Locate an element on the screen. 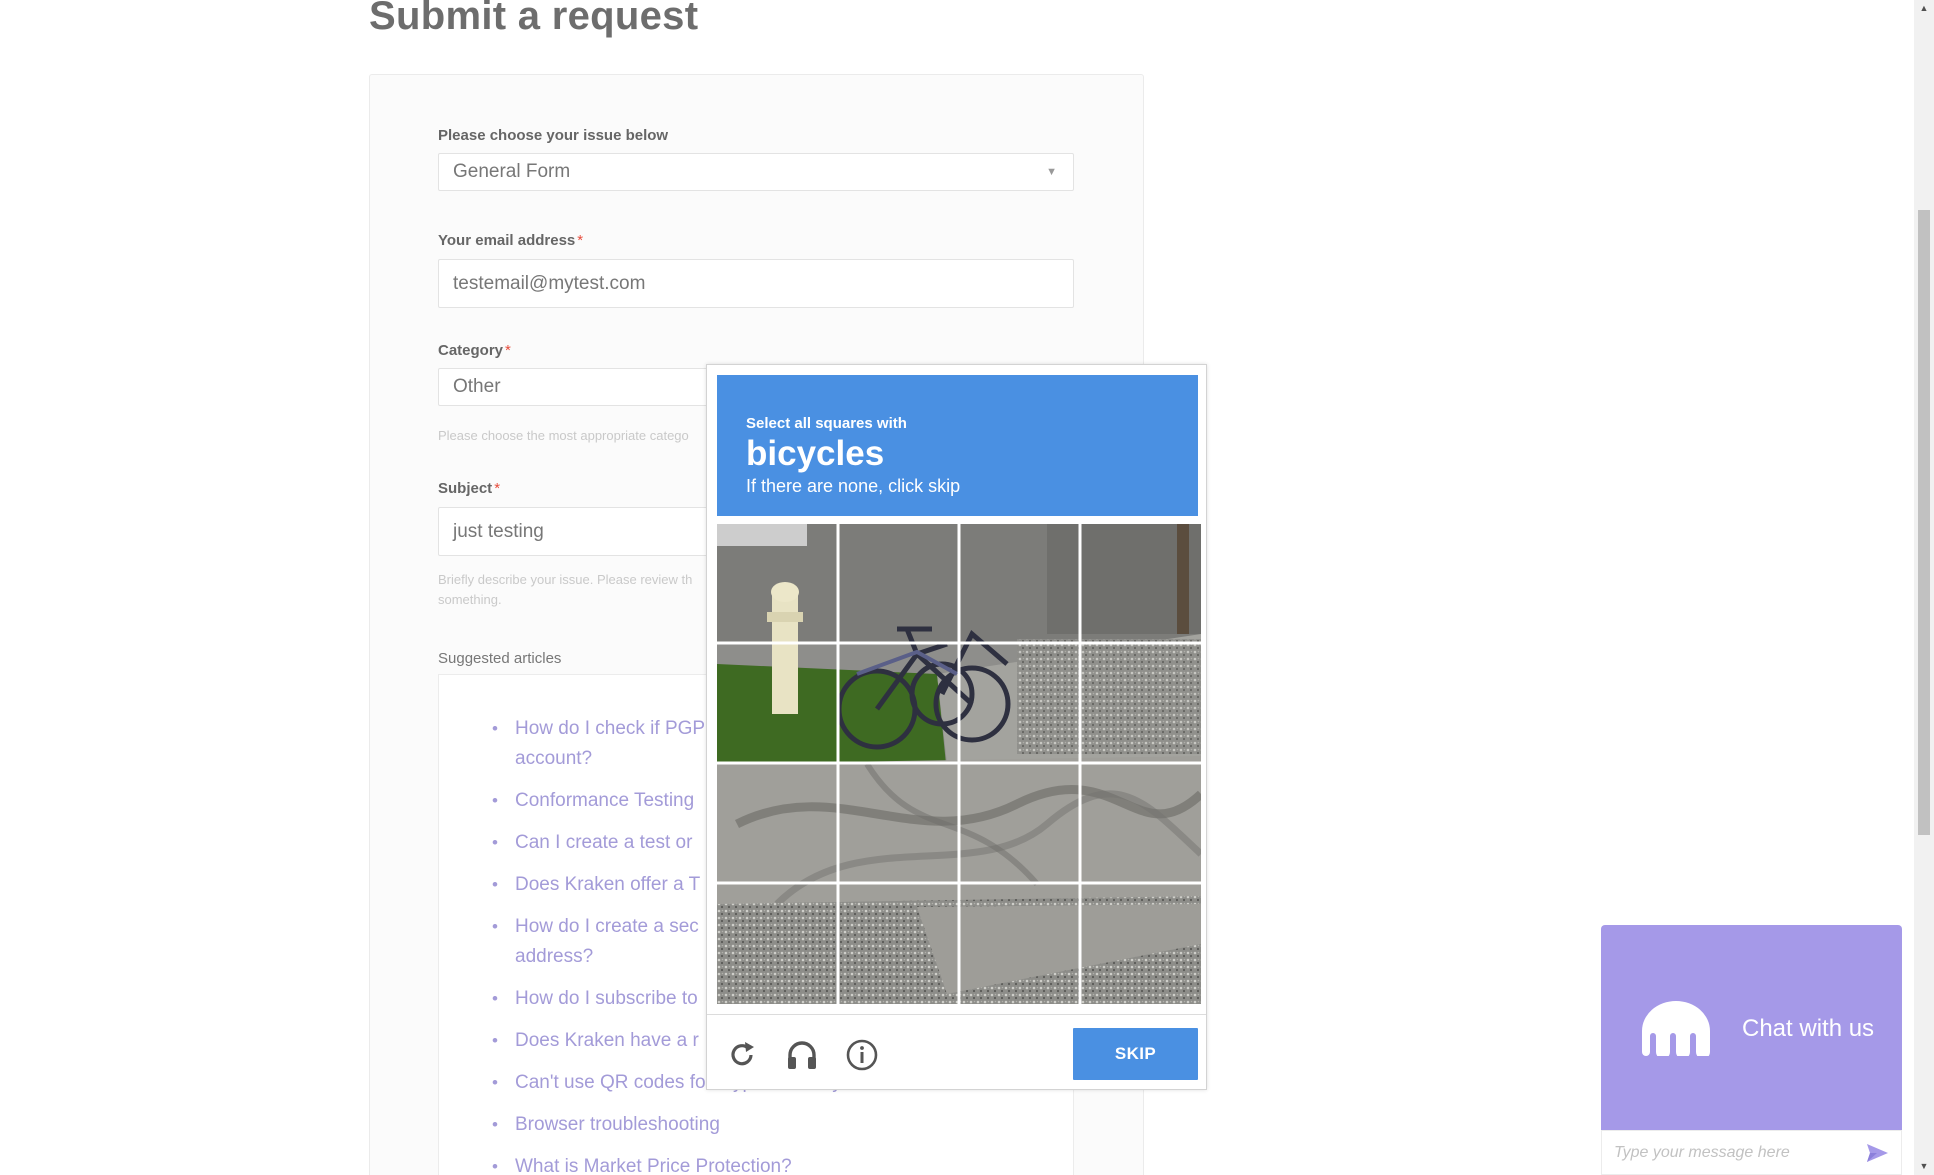 The image size is (1934, 1175). send-icon is located at coordinates (1877, 1153).